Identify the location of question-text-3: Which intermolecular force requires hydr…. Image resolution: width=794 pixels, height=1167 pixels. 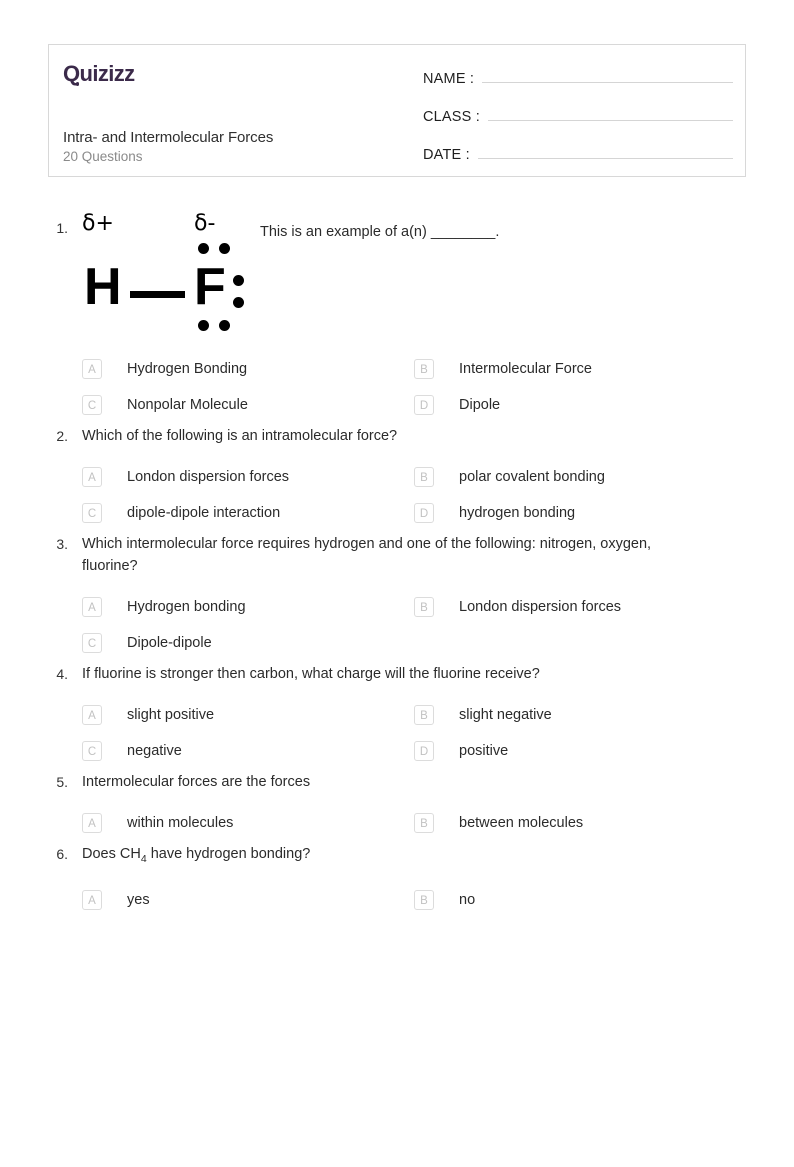
(367, 555).